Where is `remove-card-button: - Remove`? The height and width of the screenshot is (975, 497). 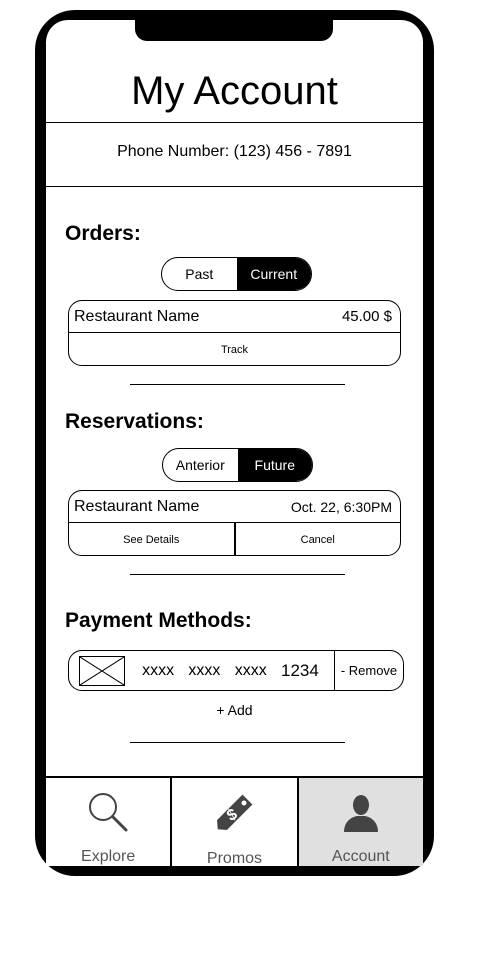
remove-card-button: - Remove is located at coordinates (368, 670).